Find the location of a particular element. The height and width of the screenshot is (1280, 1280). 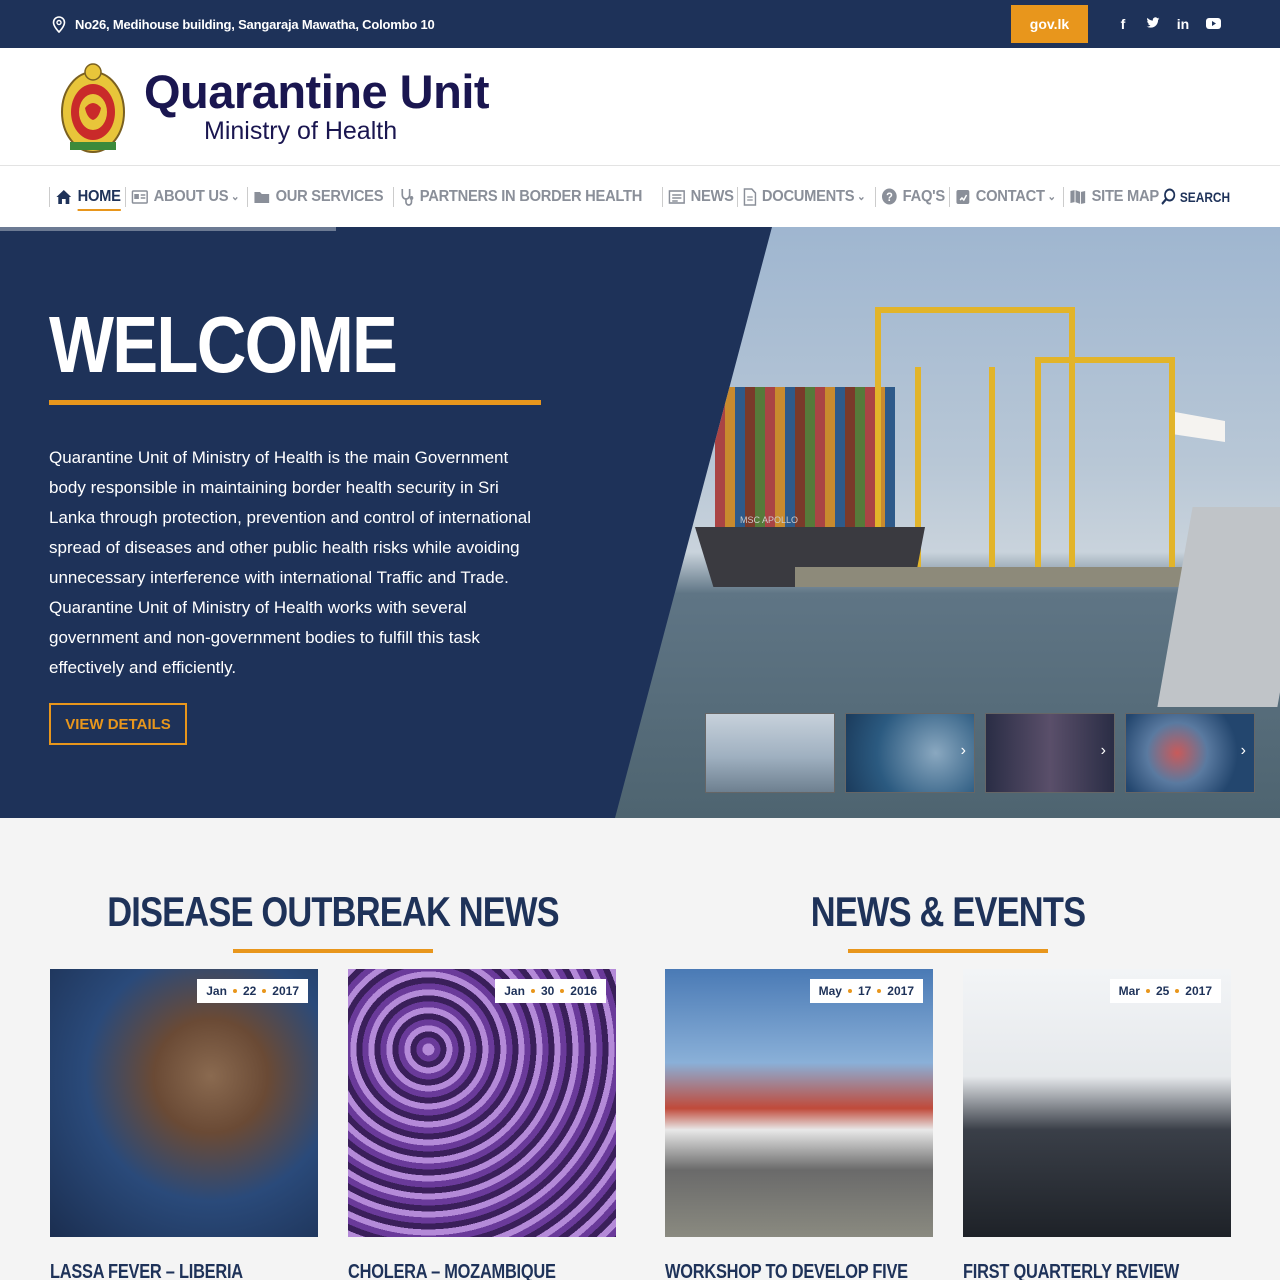

twitter-icon is located at coordinates (1153, 24).